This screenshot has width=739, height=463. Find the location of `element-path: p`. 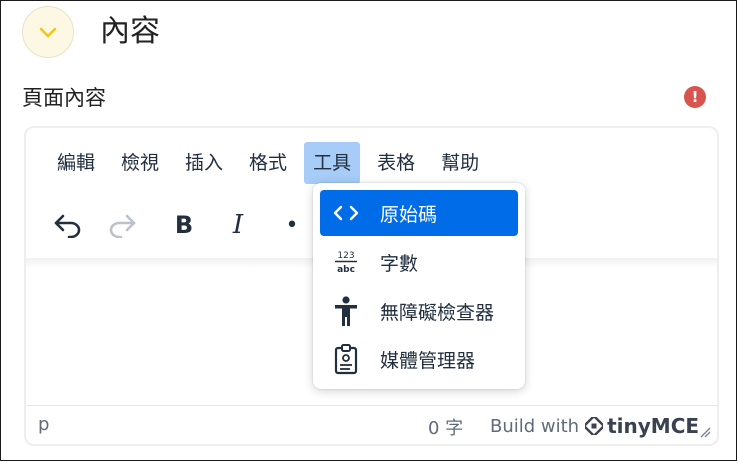

element-path: p is located at coordinates (43, 424).